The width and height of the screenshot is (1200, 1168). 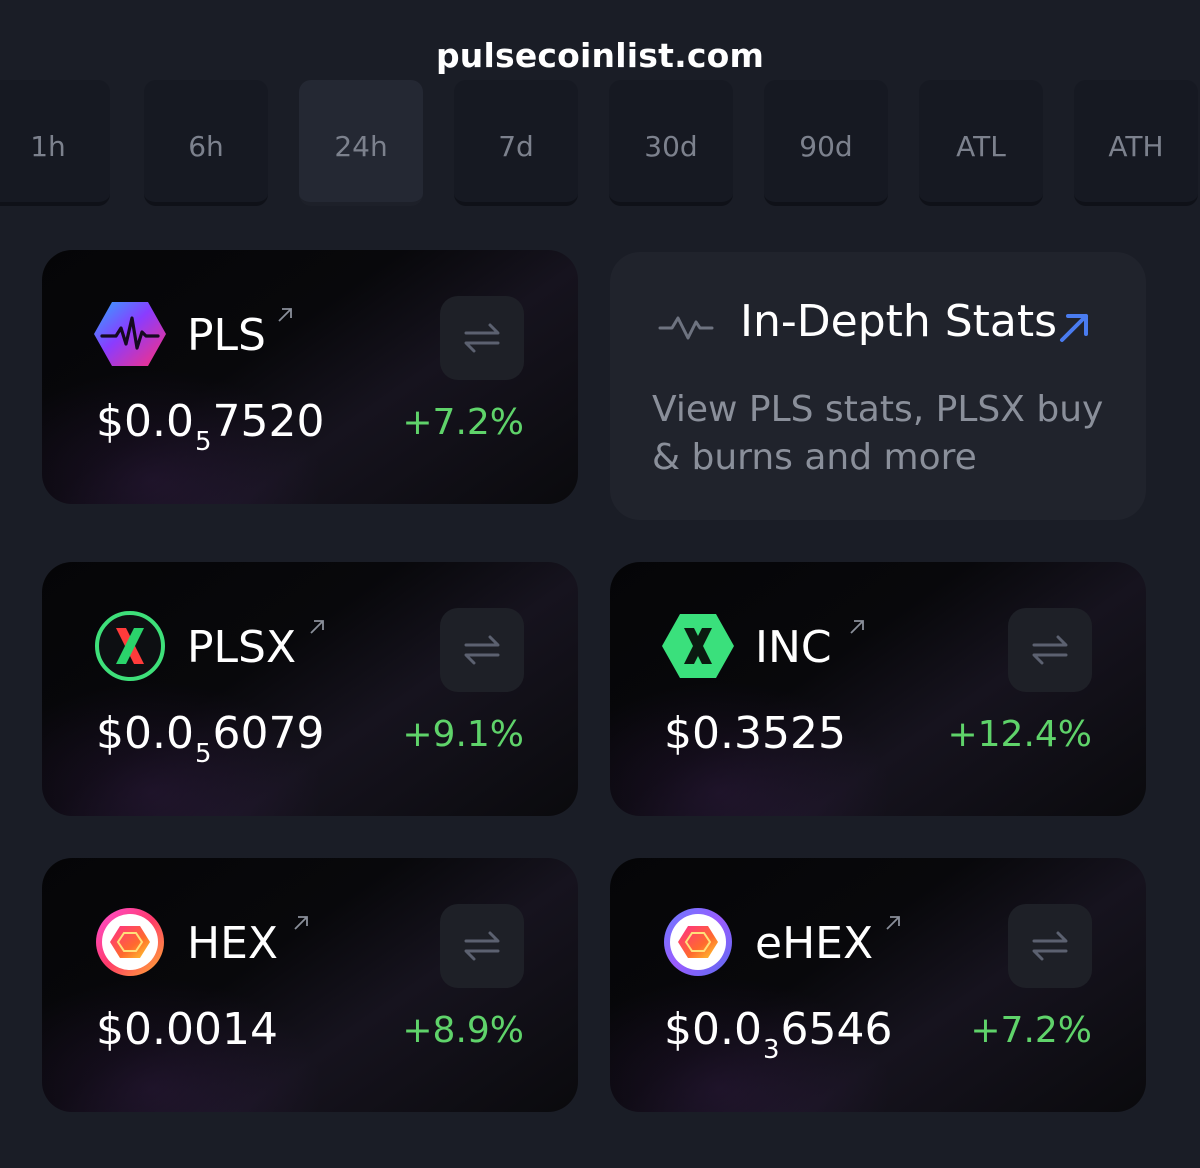 I want to click on pulse-icon, so click(x=686, y=328).